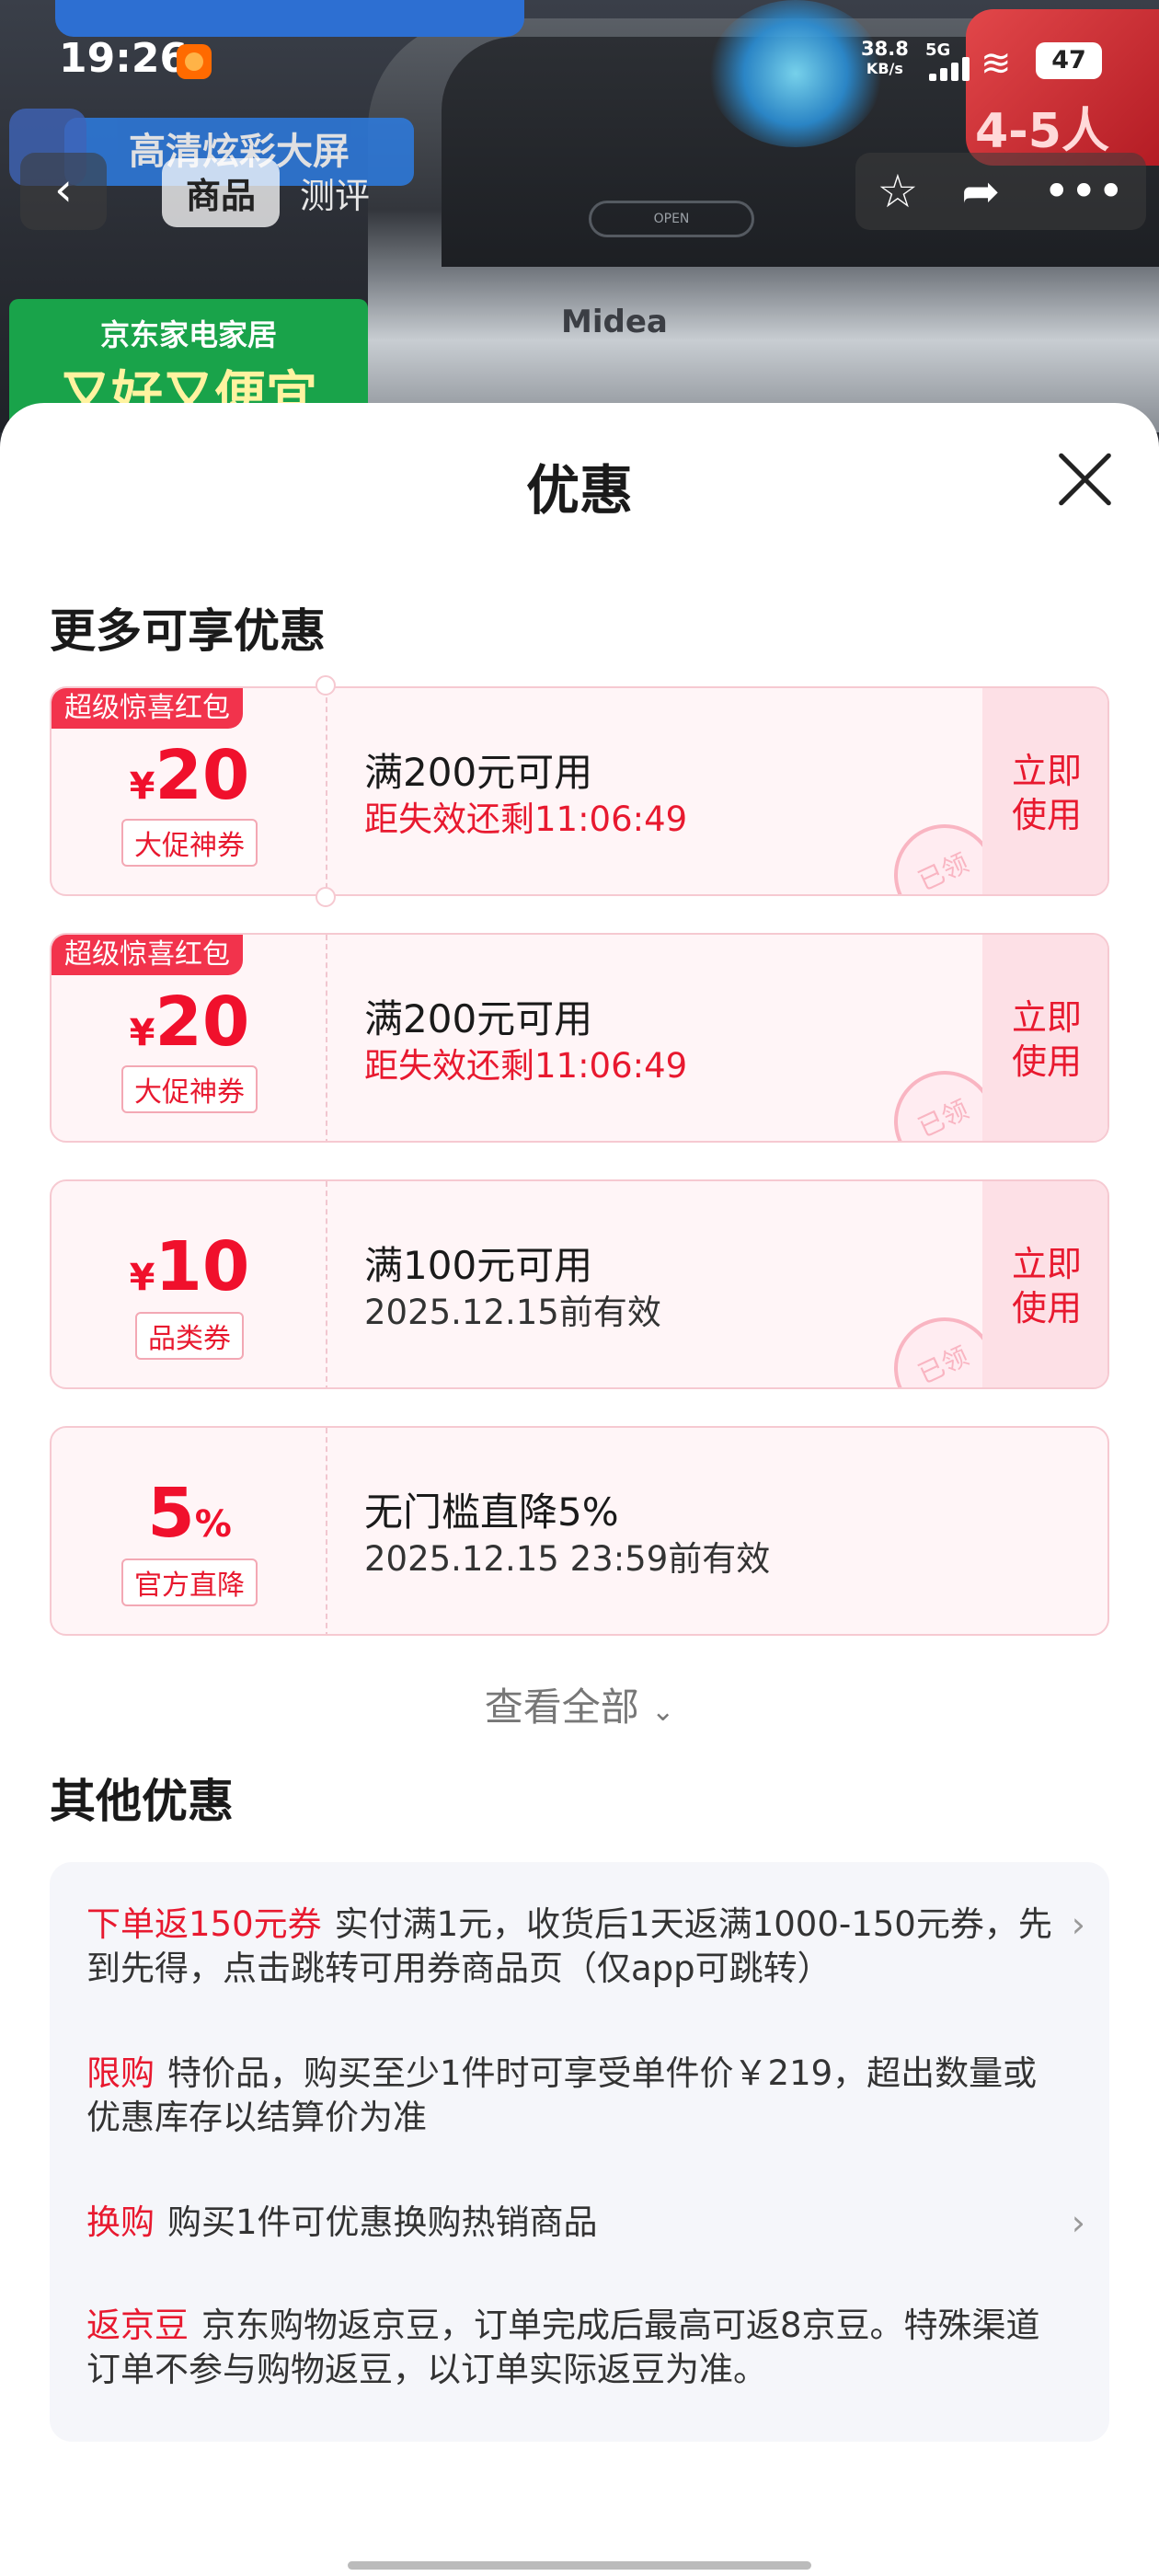 The width and height of the screenshot is (1159, 2576). I want to click on coupon-condition: 满100元可用, so click(478, 1265).